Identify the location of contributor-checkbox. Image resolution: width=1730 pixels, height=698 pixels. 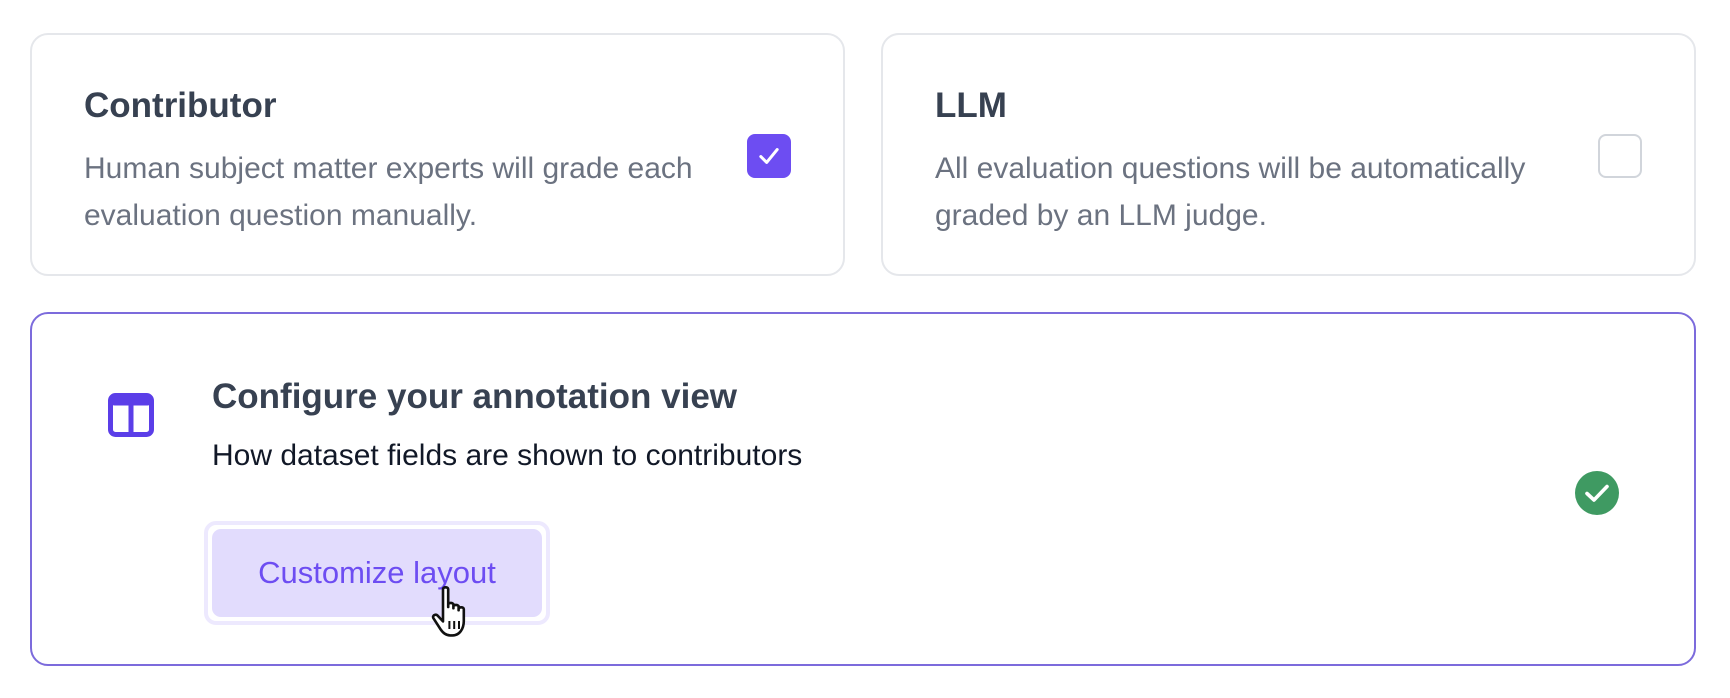
(769, 156).